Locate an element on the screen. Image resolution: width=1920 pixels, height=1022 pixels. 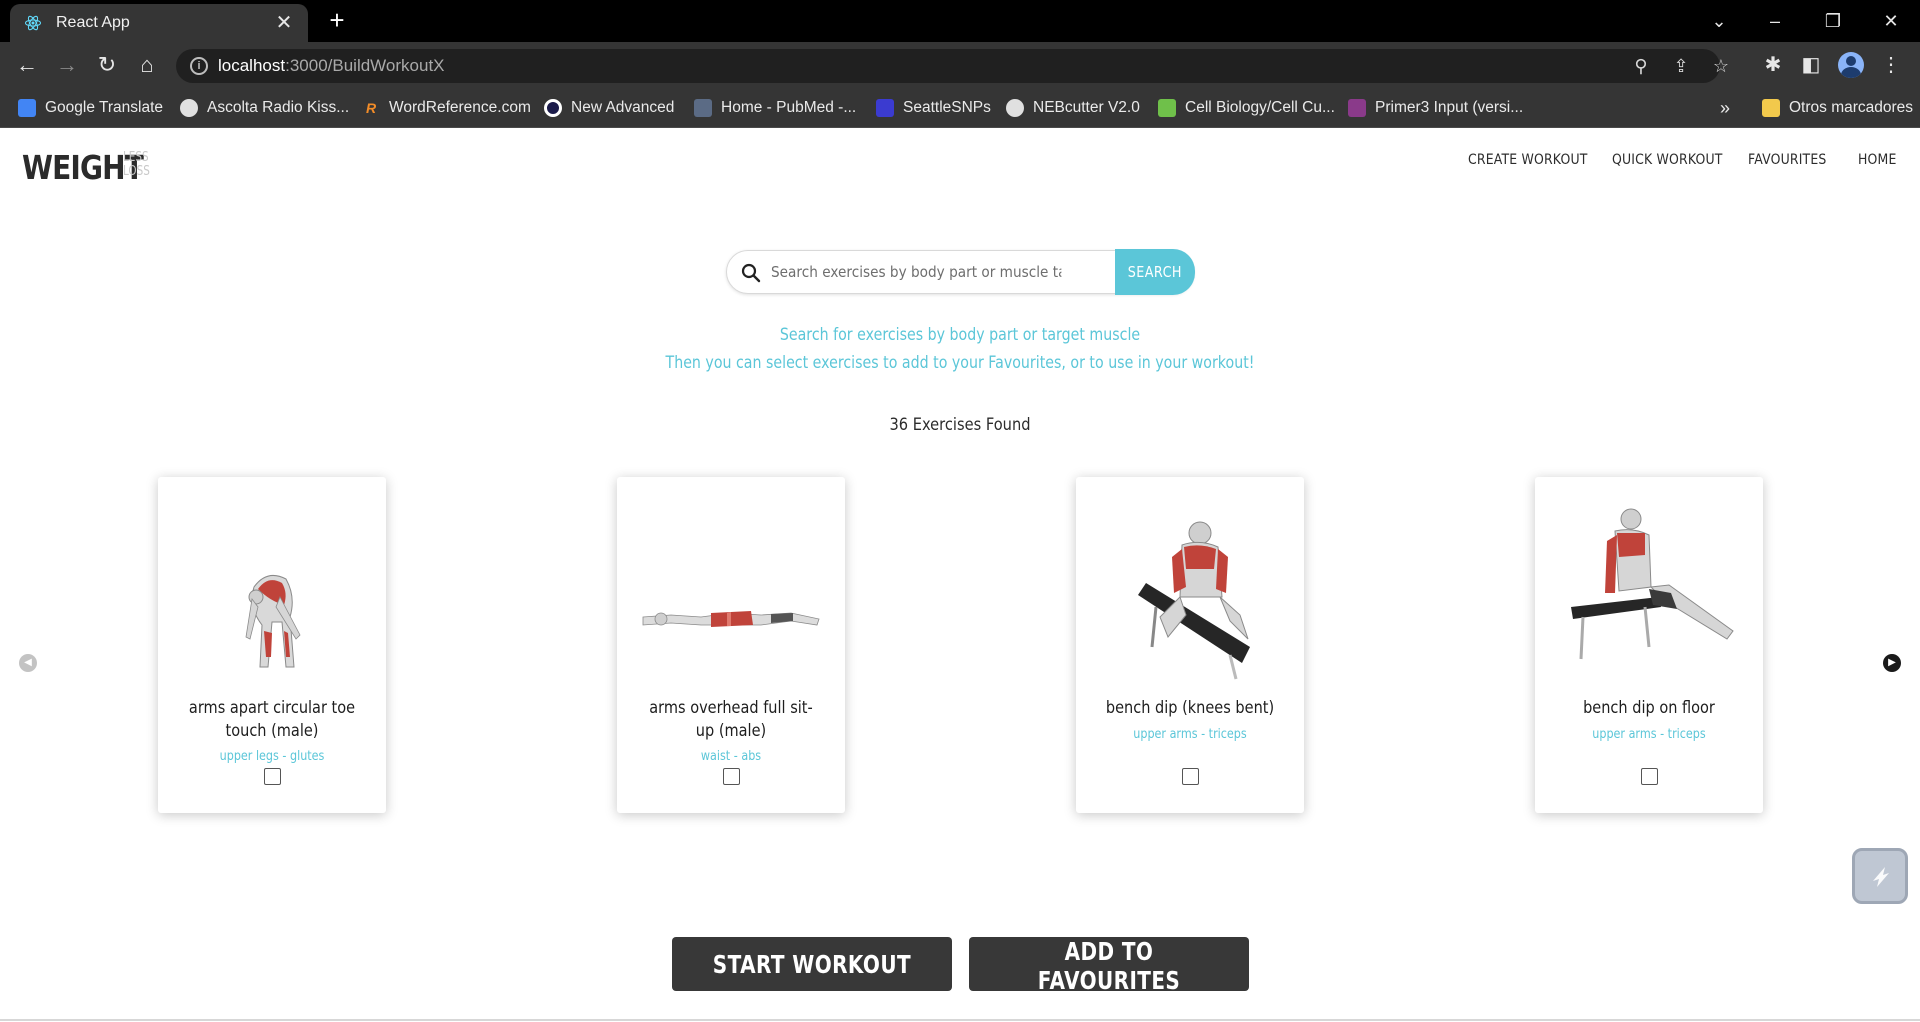
cell-biology-icon is located at coordinates (1167, 108).